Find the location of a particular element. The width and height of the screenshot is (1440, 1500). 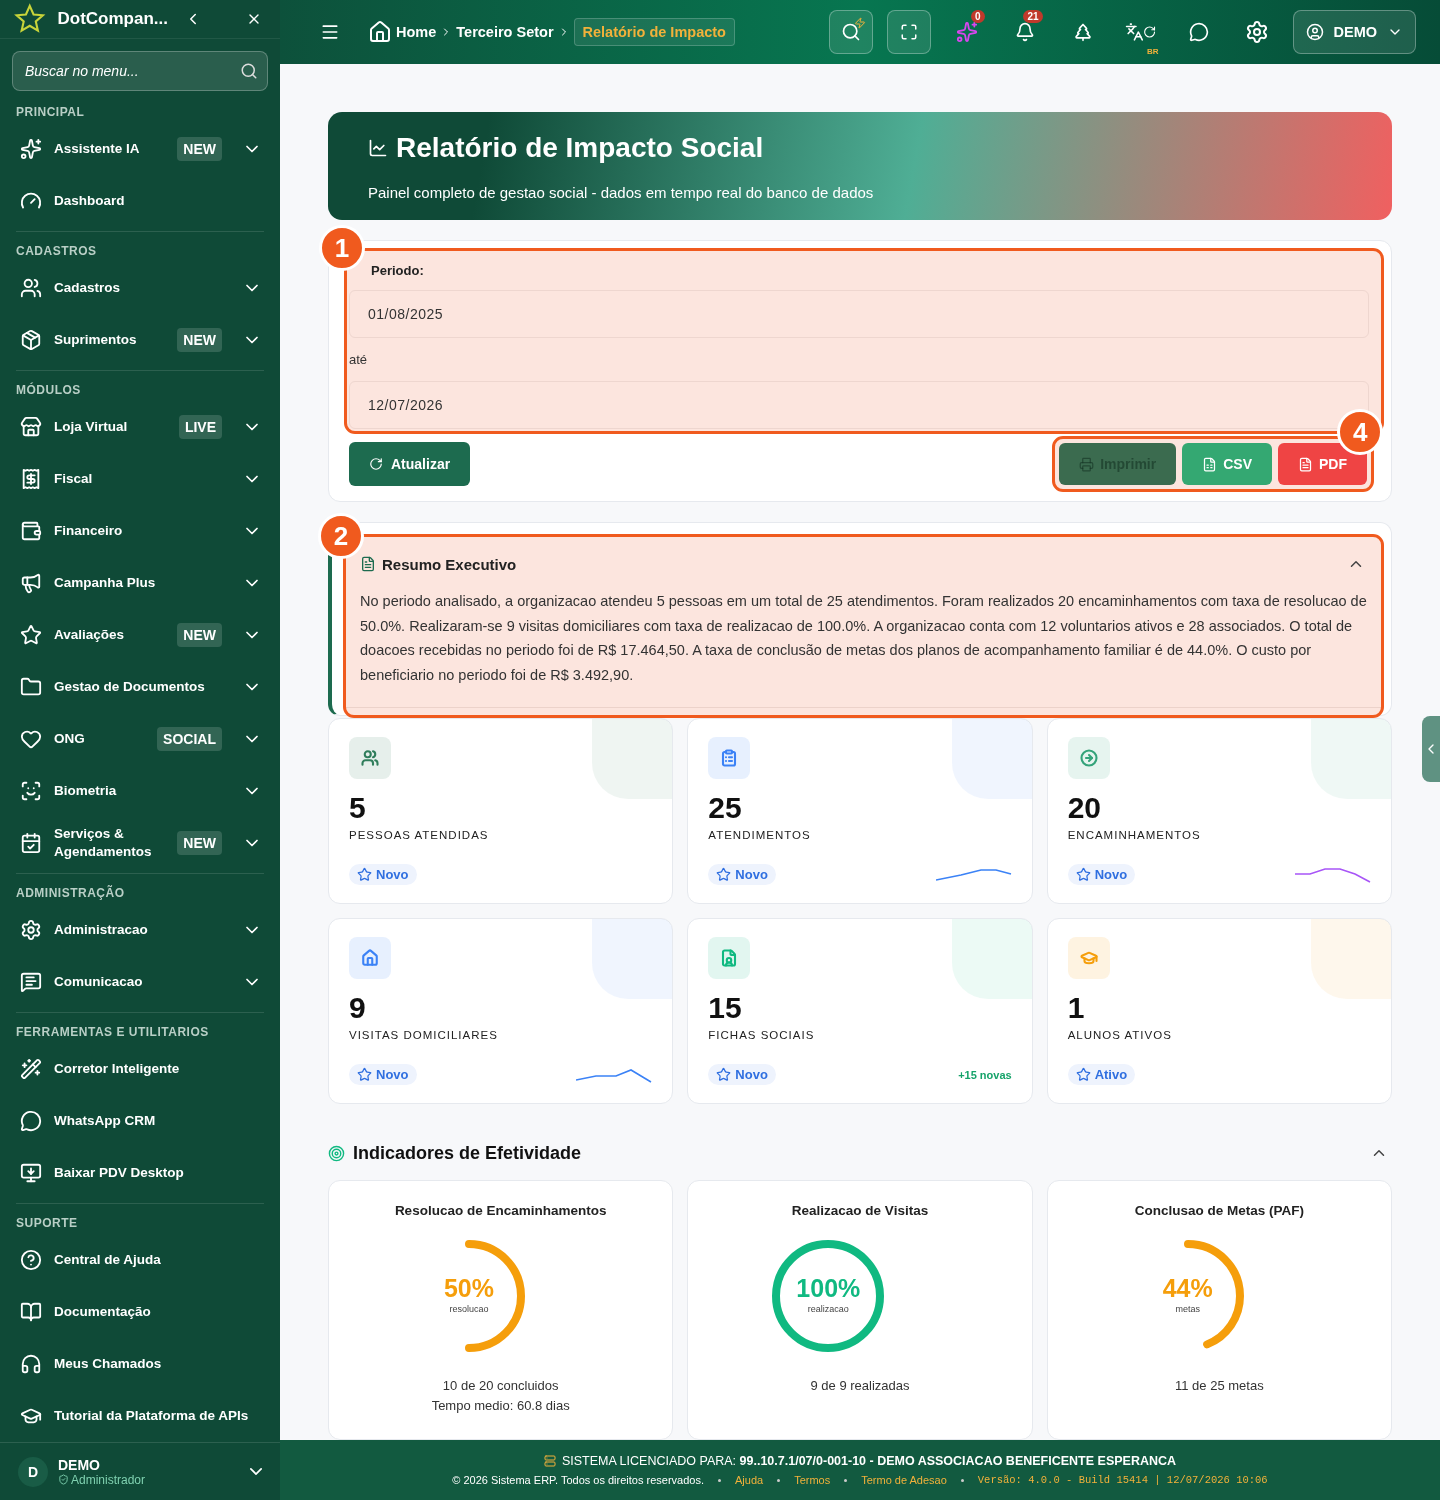

gauge-detail: 10 de 20 concluidos is located at coordinates (500, 1386).